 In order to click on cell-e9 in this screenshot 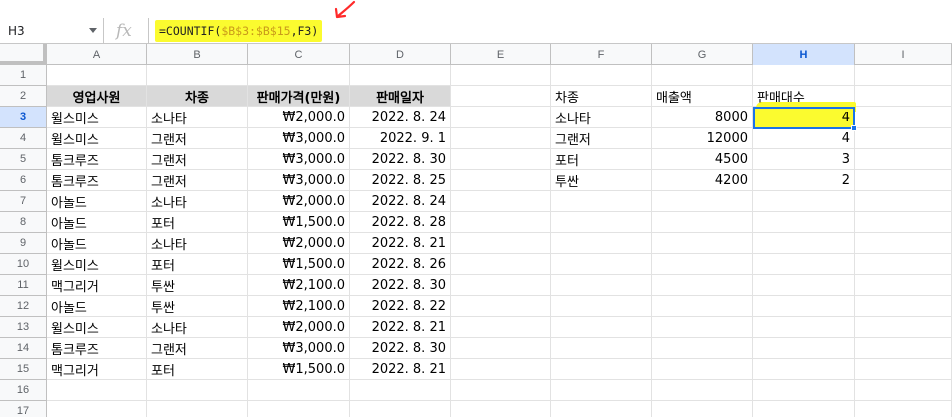, I will do `click(501, 243)`.